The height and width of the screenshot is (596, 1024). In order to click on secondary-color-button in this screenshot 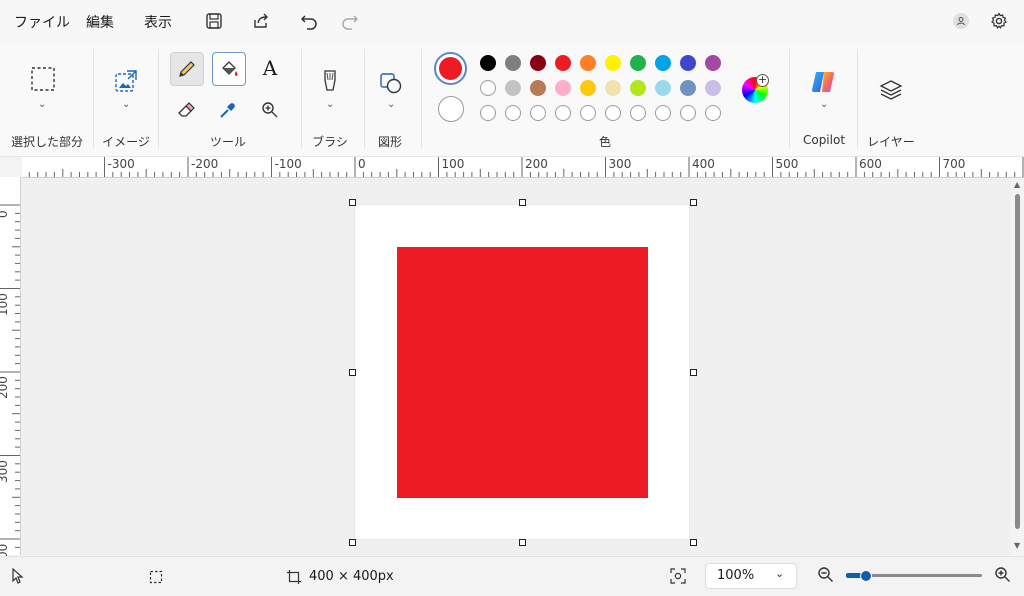, I will do `click(451, 109)`.